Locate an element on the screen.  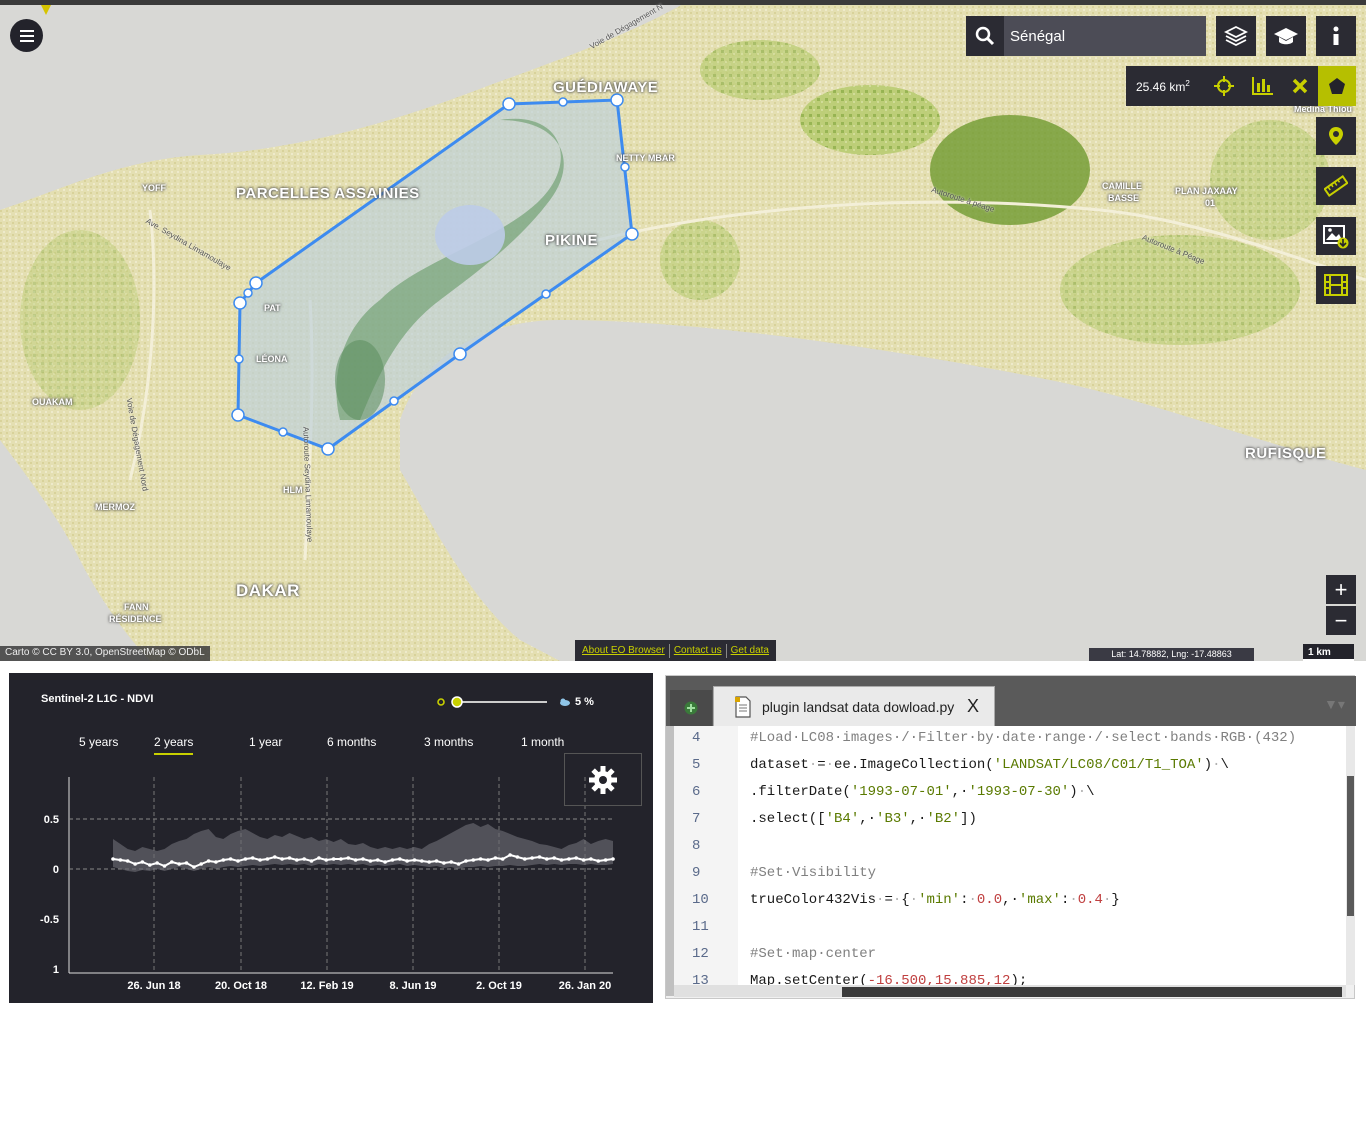
x-tick-label: 2. Oct 19 is located at coordinates (499, 986).